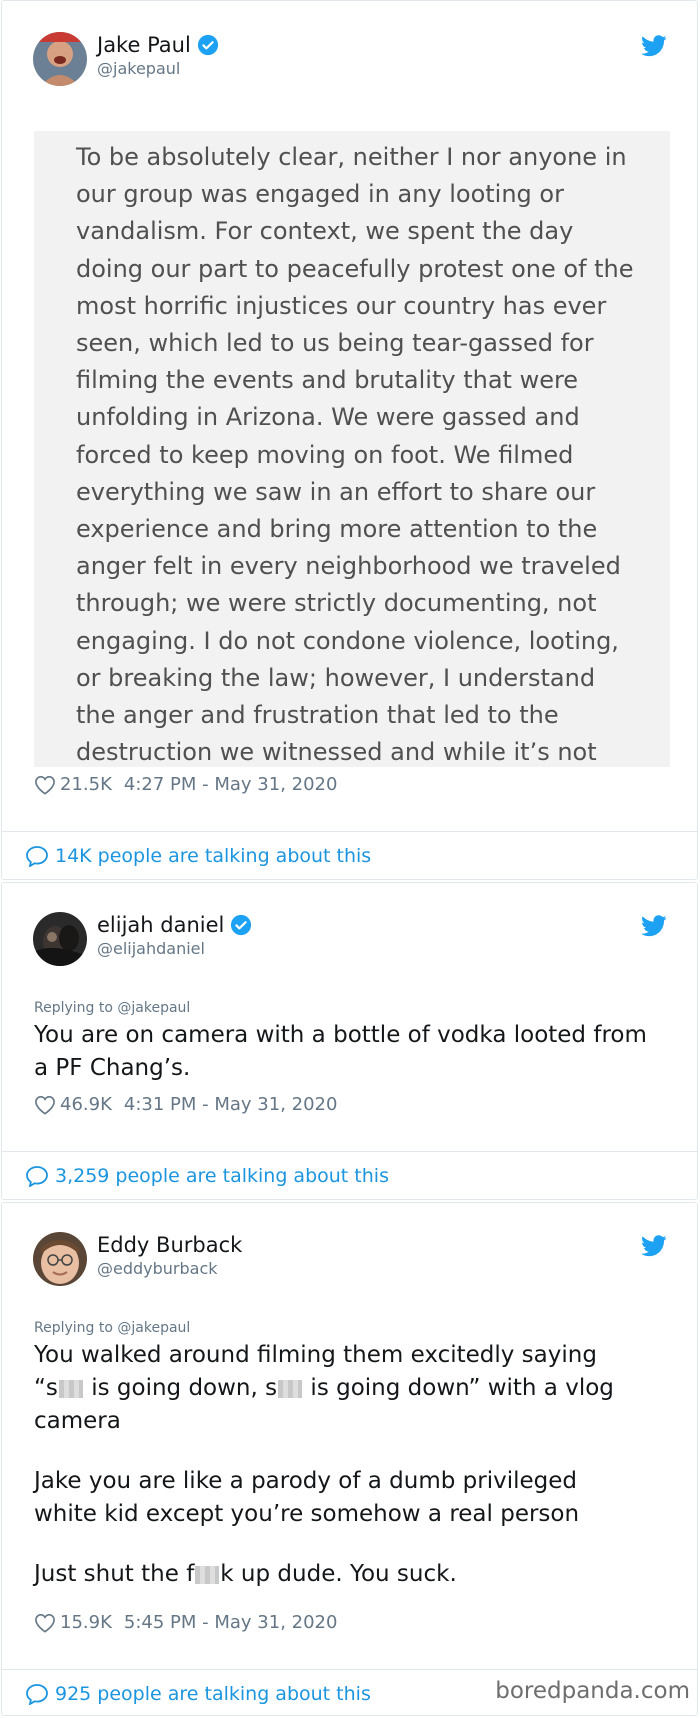 The height and width of the screenshot is (1718, 700). I want to click on tweet-meta: 15.9K 5:45 PM - May 31, 2020, so click(185, 1622).